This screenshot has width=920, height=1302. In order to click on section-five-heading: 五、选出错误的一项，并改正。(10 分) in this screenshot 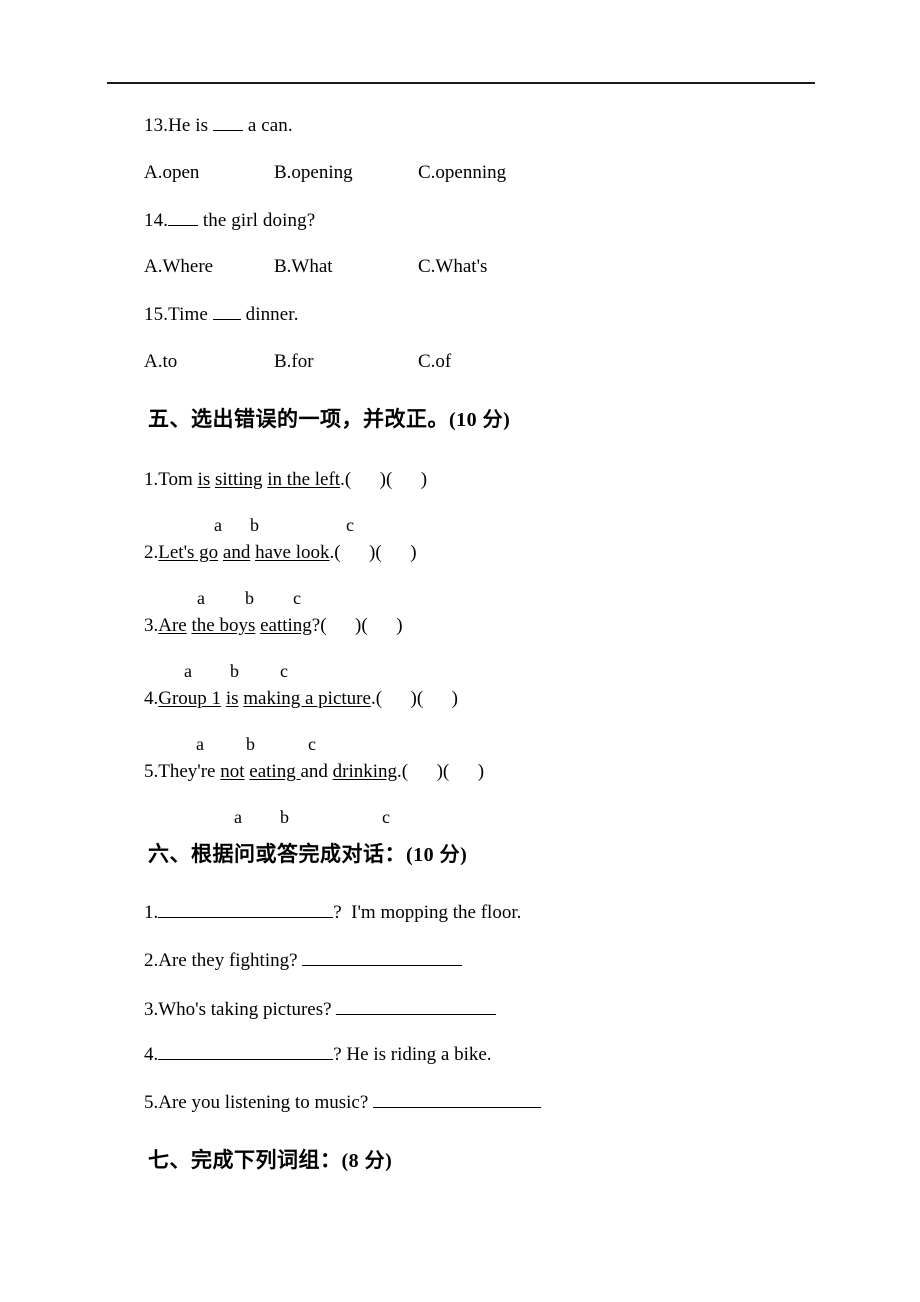, I will do `click(329, 418)`.